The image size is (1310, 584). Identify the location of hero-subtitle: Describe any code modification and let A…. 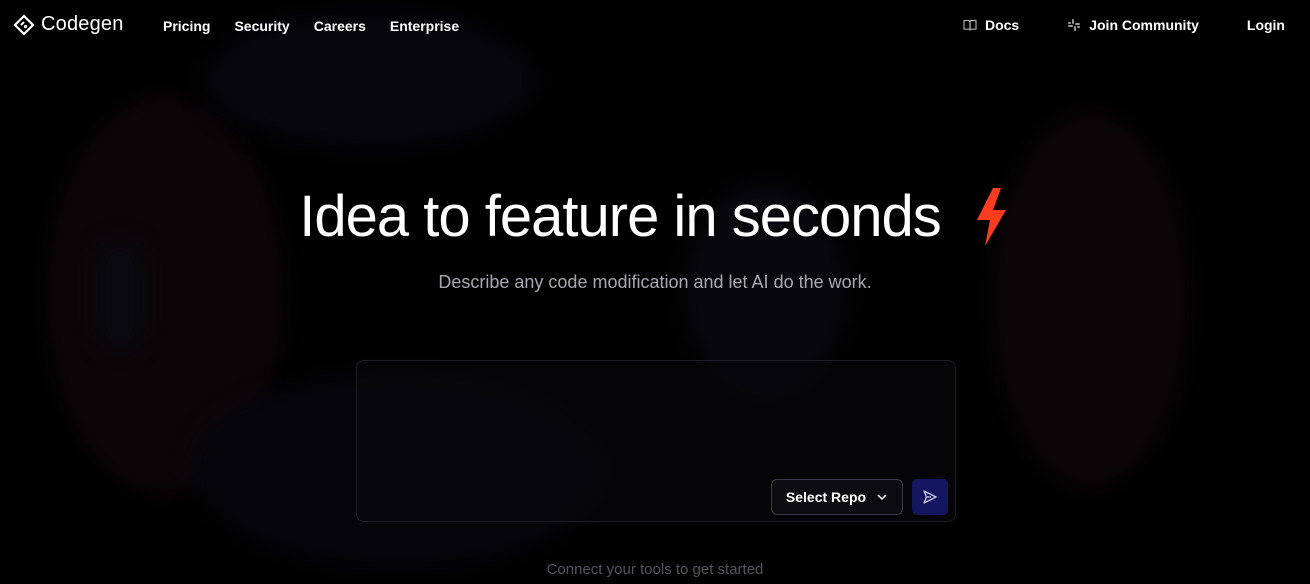
(655, 282).